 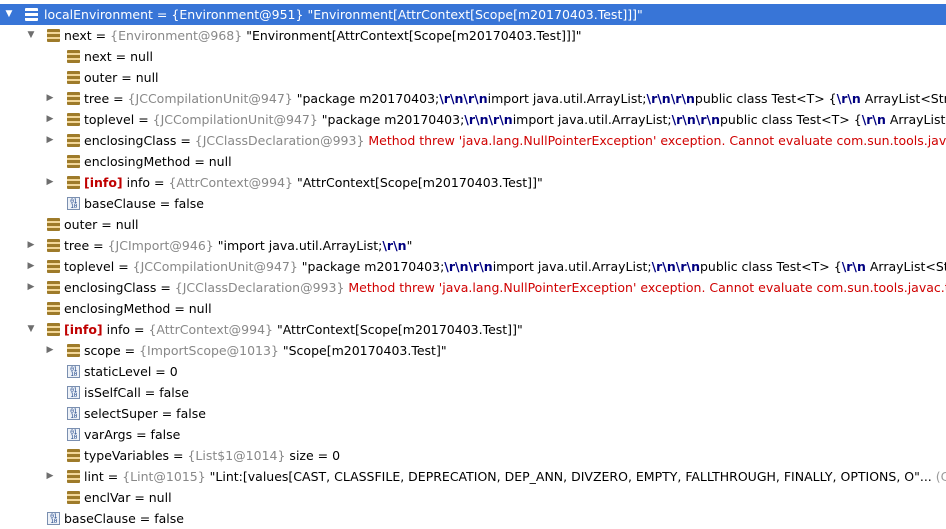 What do you see at coordinates (473, 455) in the screenshot?
I see `tree-row: typeVariables = {List$1@1014} size = 0` at bounding box center [473, 455].